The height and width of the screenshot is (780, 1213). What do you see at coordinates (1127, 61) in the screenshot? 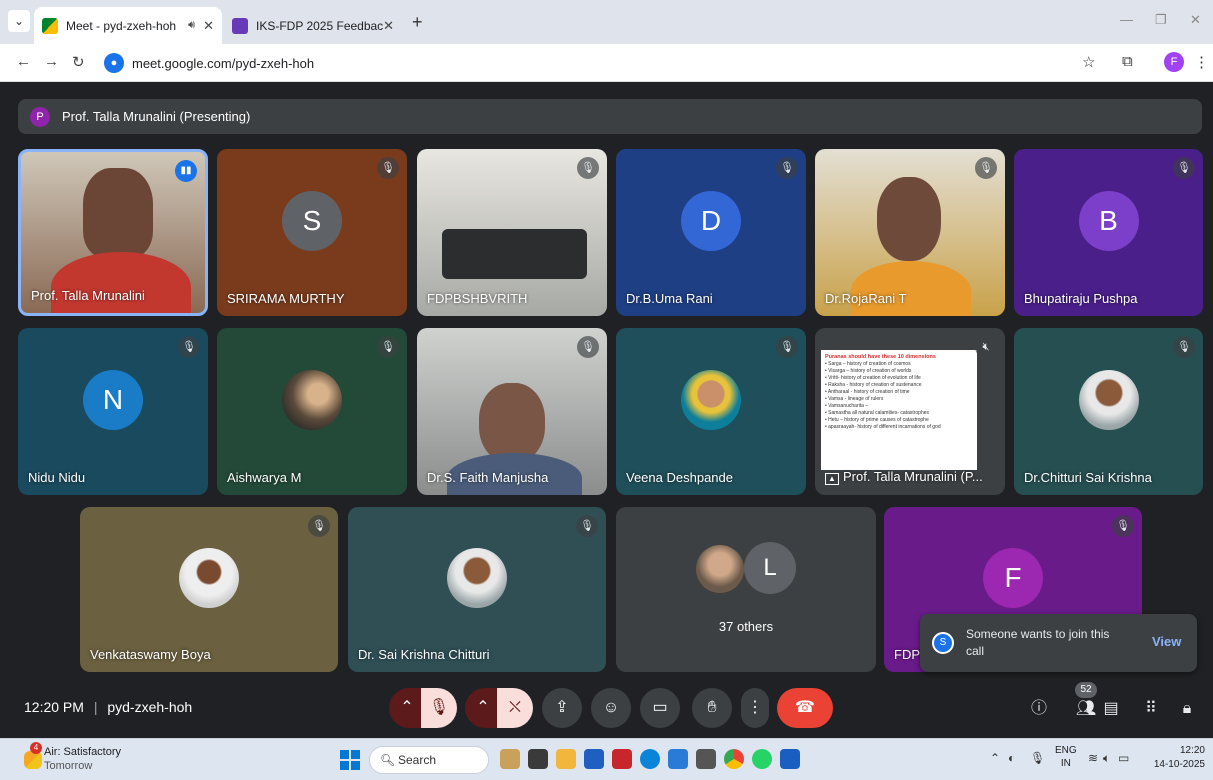
I see `extensions-icon: ⧉` at bounding box center [1127, 61].